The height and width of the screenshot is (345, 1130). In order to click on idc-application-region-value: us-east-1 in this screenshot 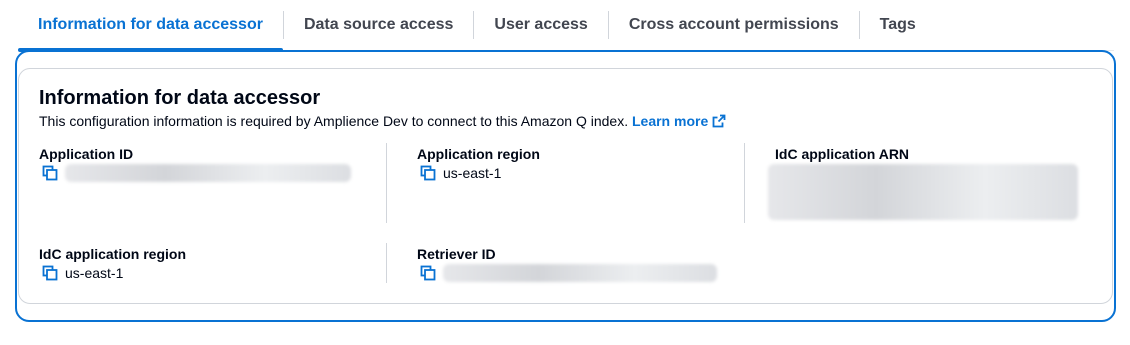, I will do `click(82, 273)`.